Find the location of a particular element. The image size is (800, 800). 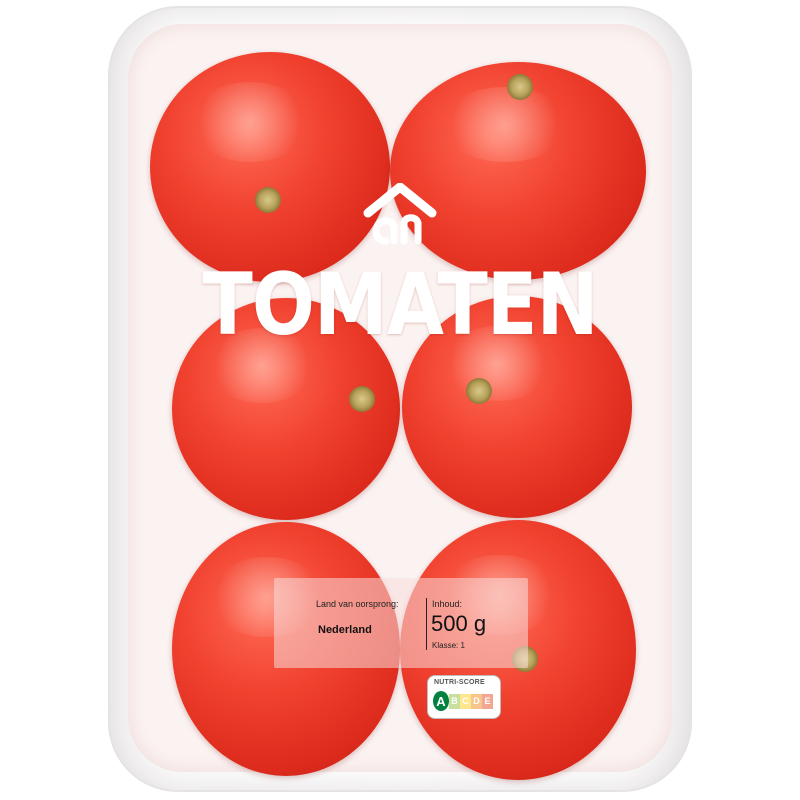

nutriscore-badge: NUTRI-SCORE ABCDE is located at coordinates (464, 697).